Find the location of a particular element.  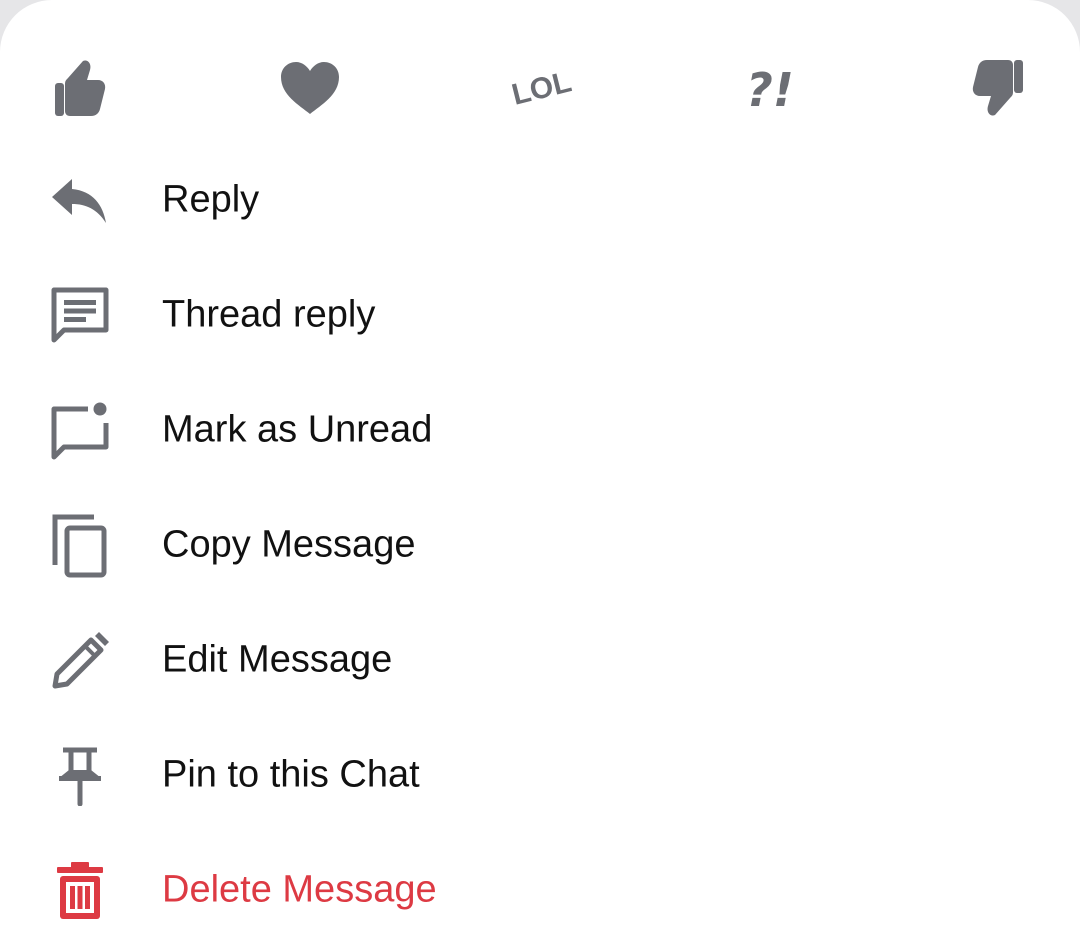

reaction-love is located at coordinates (310, 88).